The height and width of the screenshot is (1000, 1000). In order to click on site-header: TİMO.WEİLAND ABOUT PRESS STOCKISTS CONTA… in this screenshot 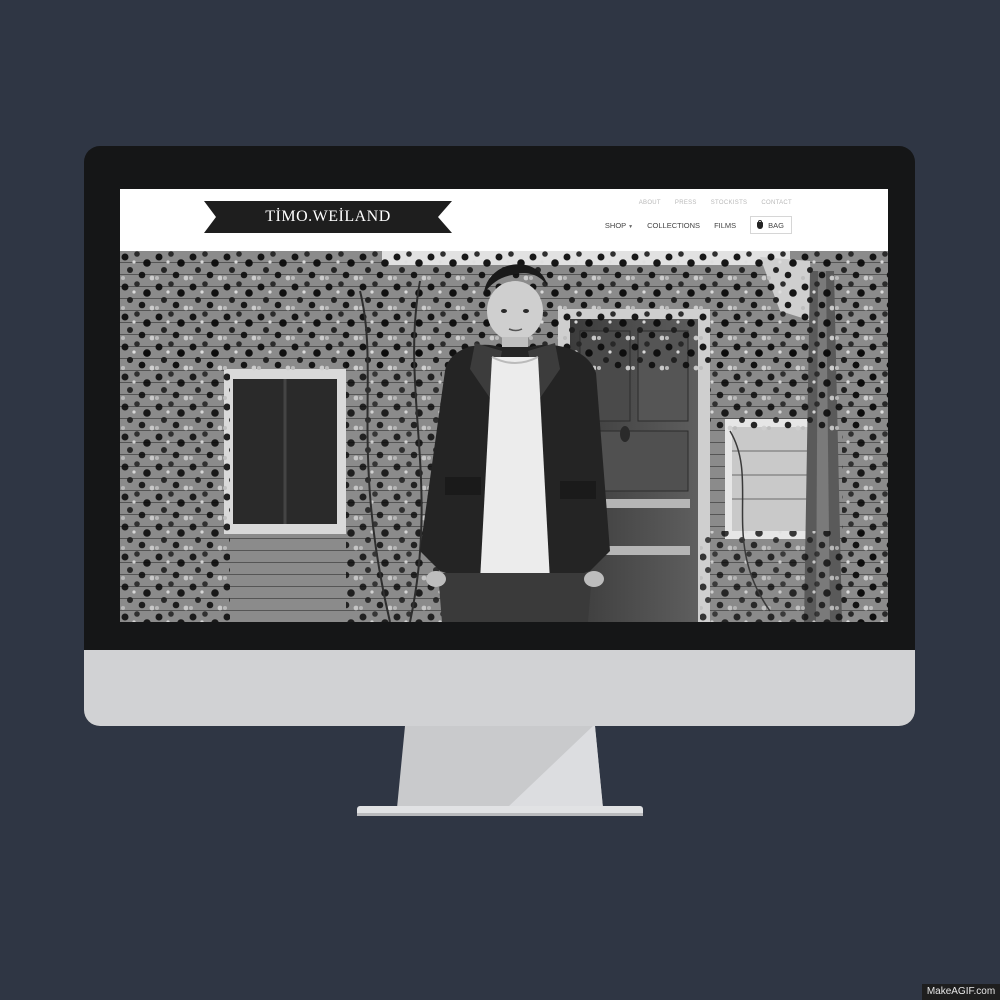, I will do `click(504, 220)`.